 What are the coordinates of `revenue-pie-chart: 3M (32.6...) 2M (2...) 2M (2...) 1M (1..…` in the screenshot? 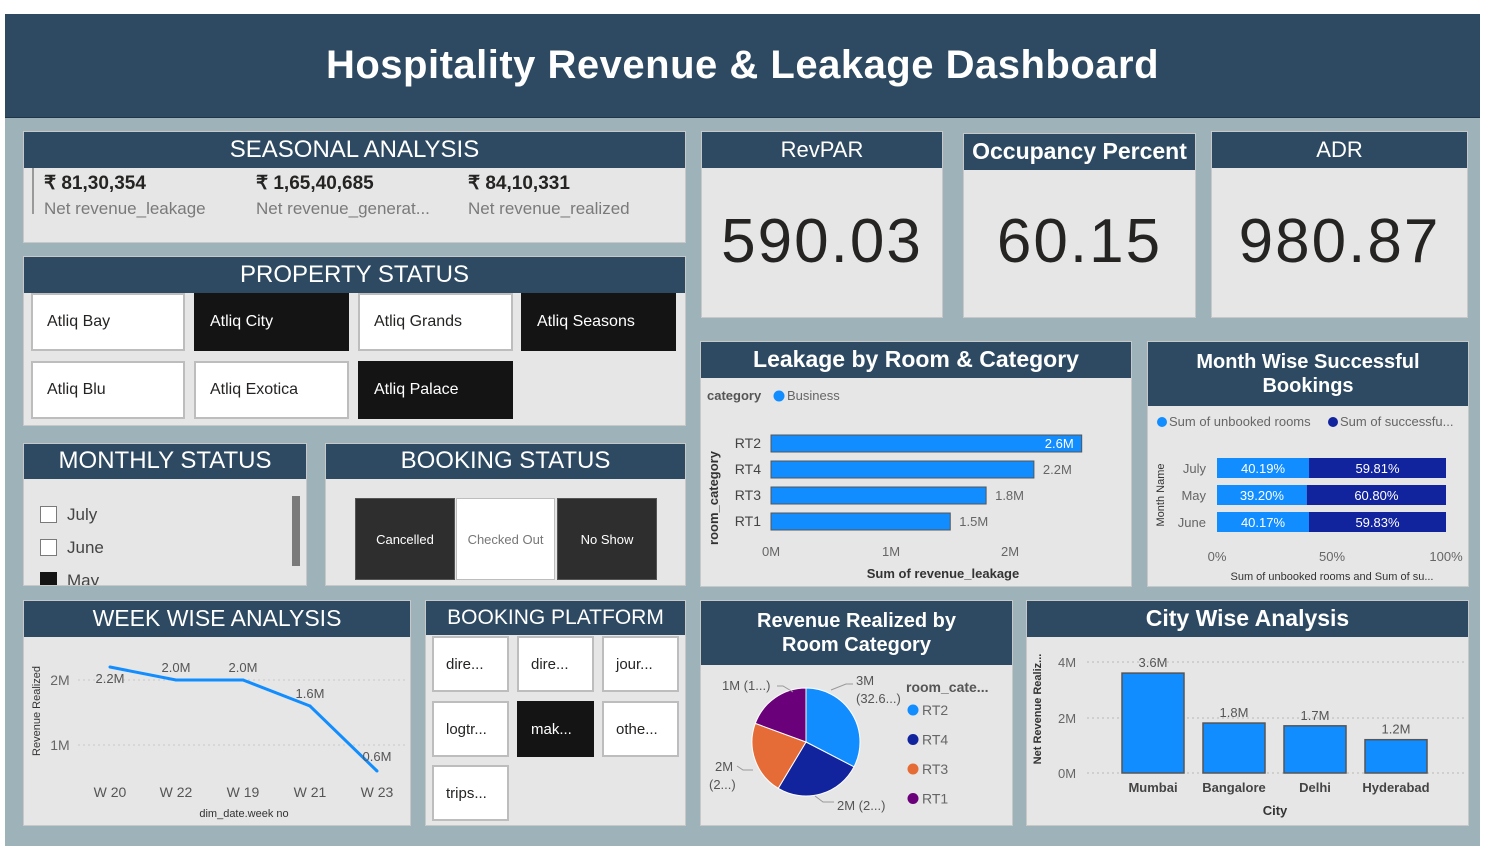 It's located at (856, 745).